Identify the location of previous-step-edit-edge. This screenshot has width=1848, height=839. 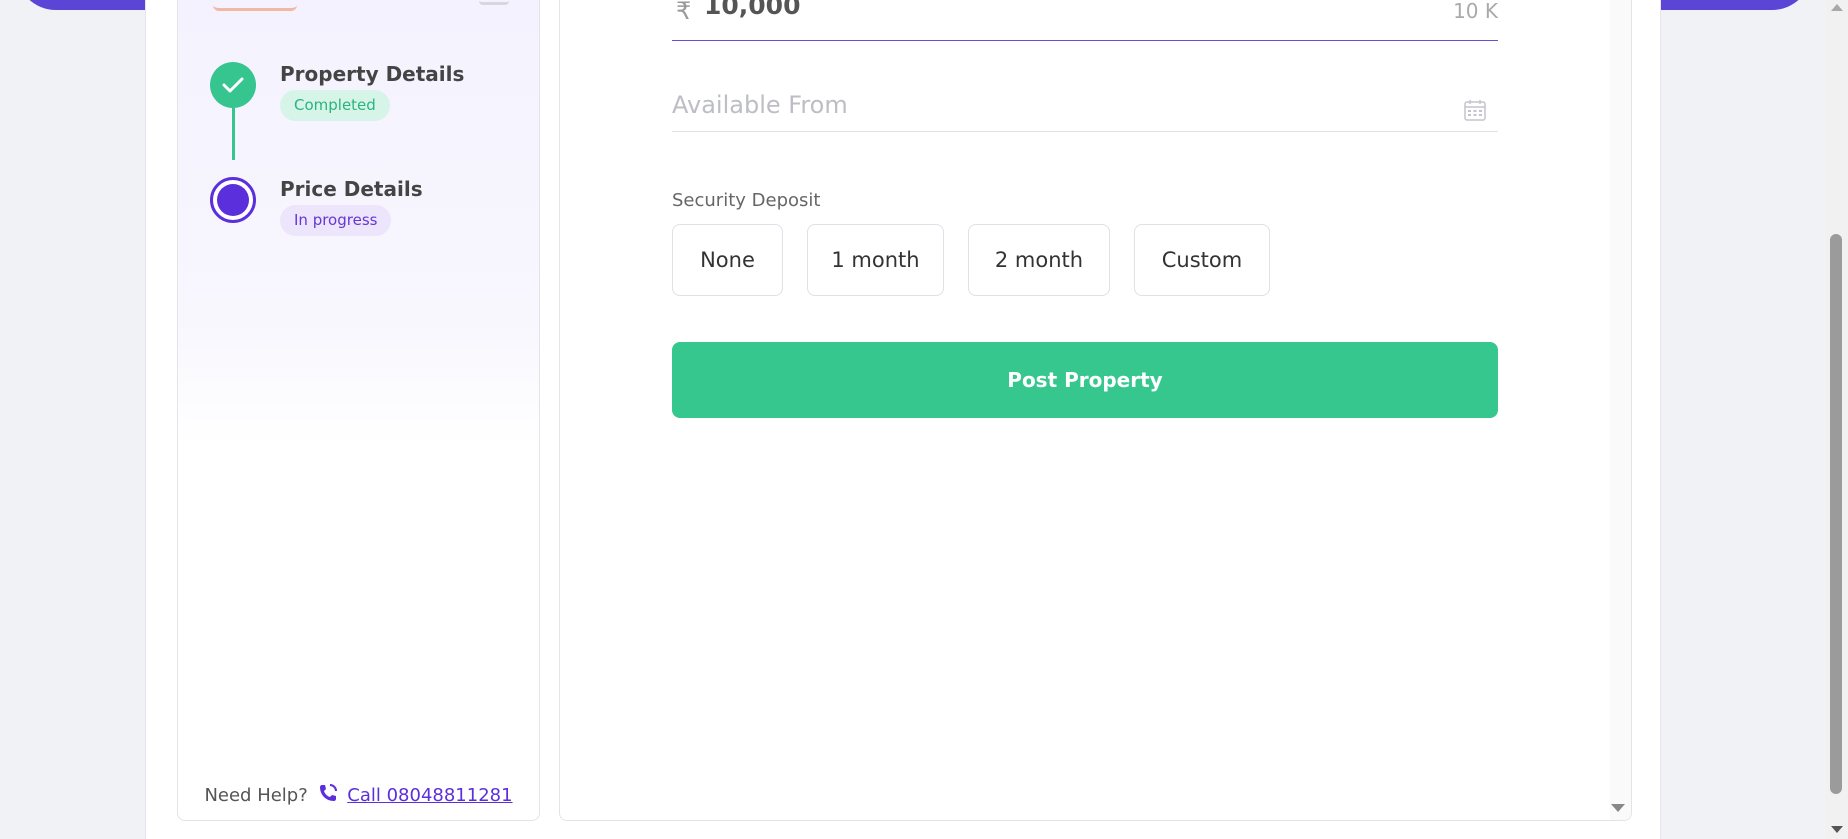
(494, 2).